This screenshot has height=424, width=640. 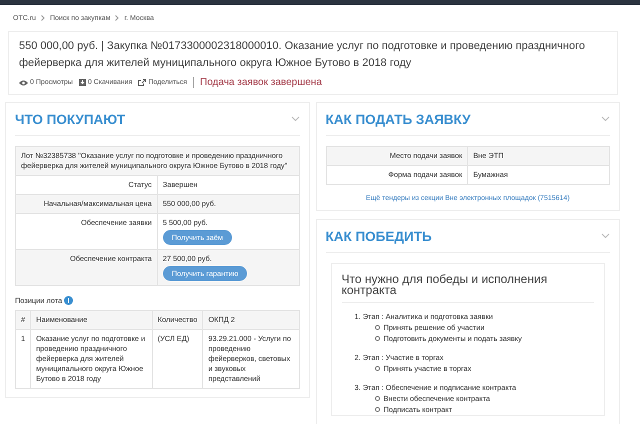 I want to click on download-icon, so click(x=82, y=82).